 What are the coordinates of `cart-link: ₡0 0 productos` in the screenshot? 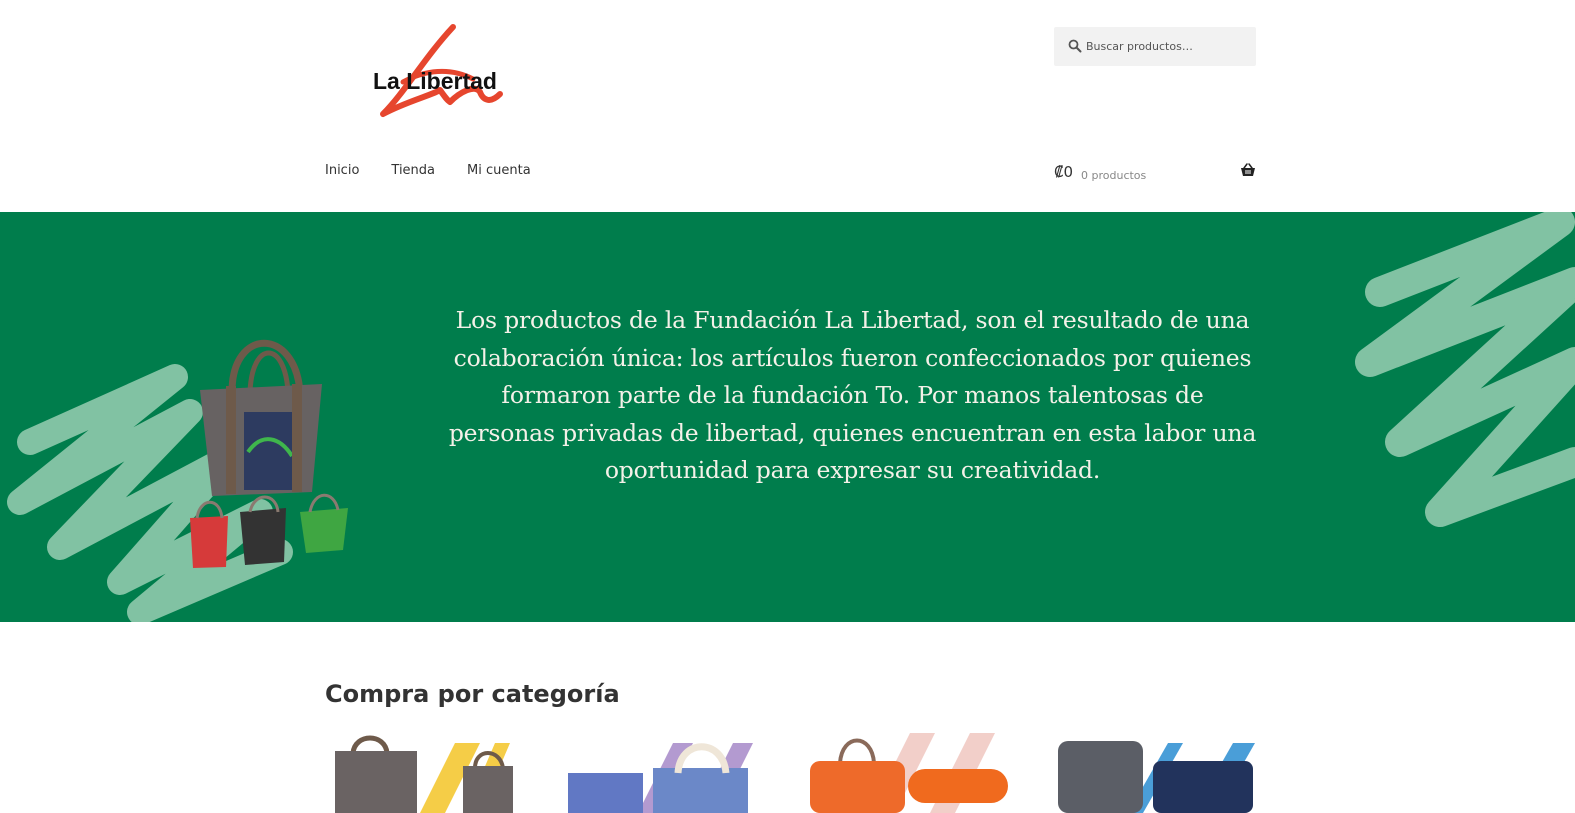 It's located at (1155, 175).